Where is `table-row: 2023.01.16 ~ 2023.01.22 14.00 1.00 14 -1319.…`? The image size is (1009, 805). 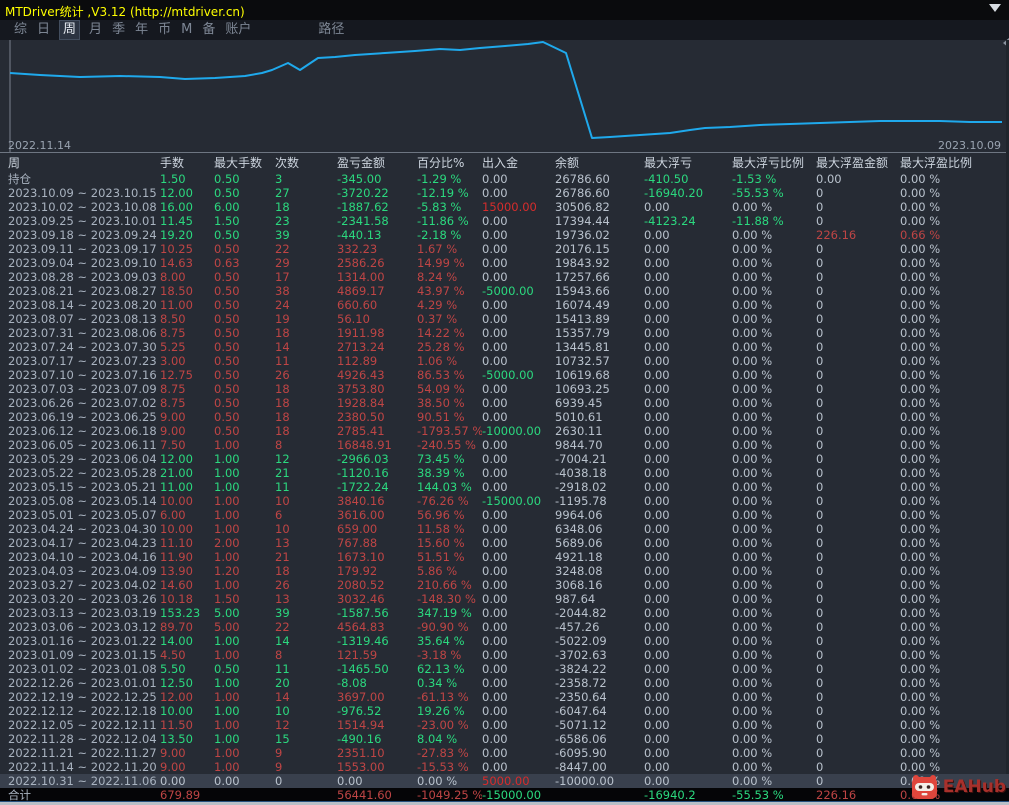 table-row: 2023.01.16 ~ 2023.01.22 14.00 1.00 14 -1319.… is located at coordinates (504, 641).